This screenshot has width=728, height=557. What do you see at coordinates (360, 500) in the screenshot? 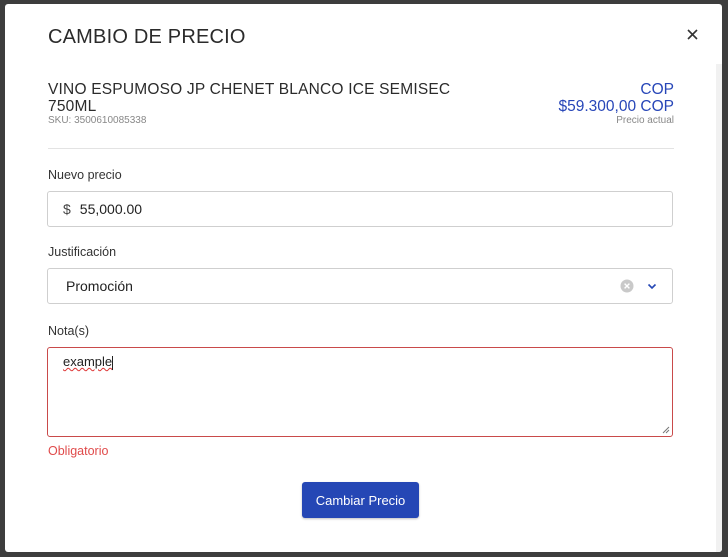
I see `change-price-button: Cambiar Precio` at bounding box center [360, 500].